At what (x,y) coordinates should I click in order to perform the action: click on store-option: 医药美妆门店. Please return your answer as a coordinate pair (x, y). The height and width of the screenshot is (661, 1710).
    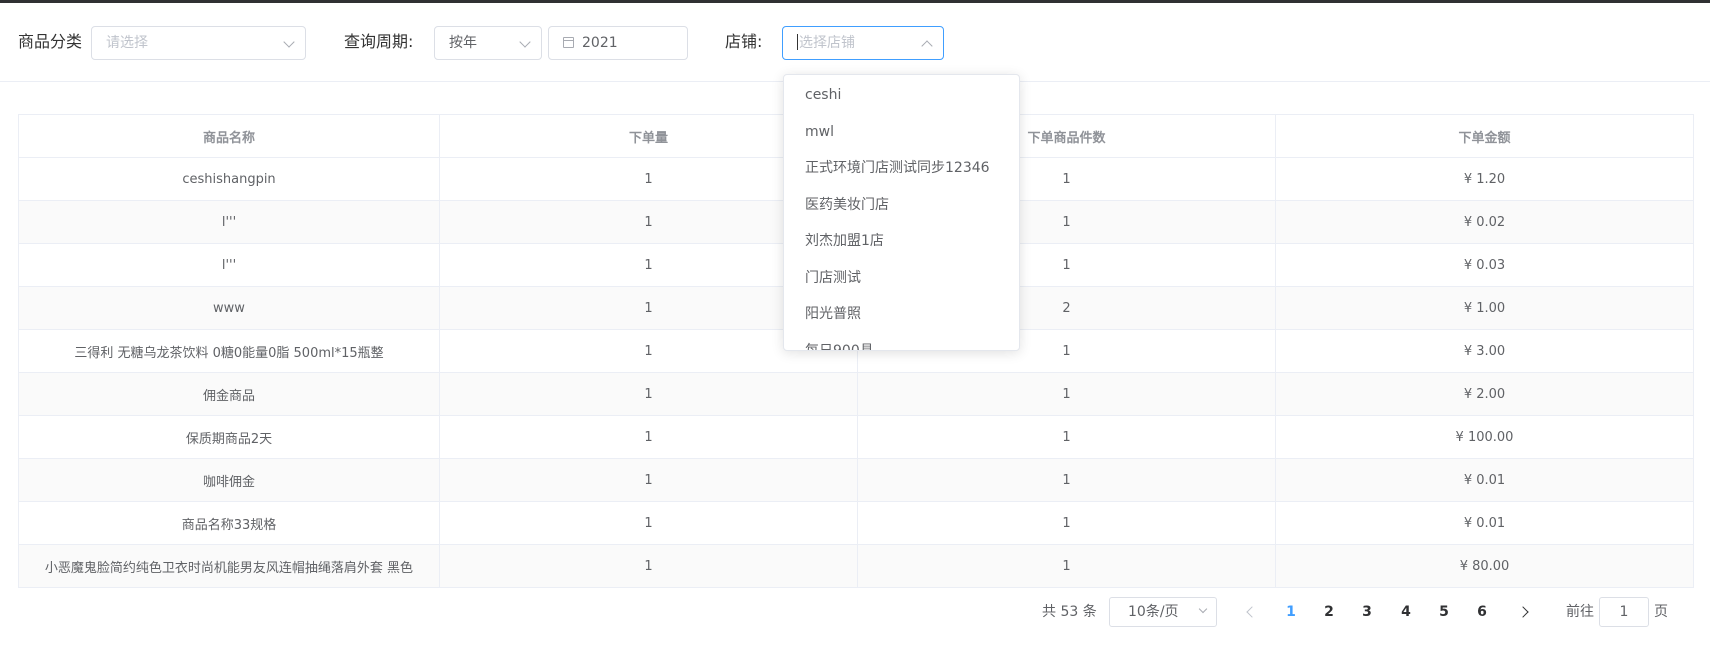
    Looking at the image, I should click on (901, 205).